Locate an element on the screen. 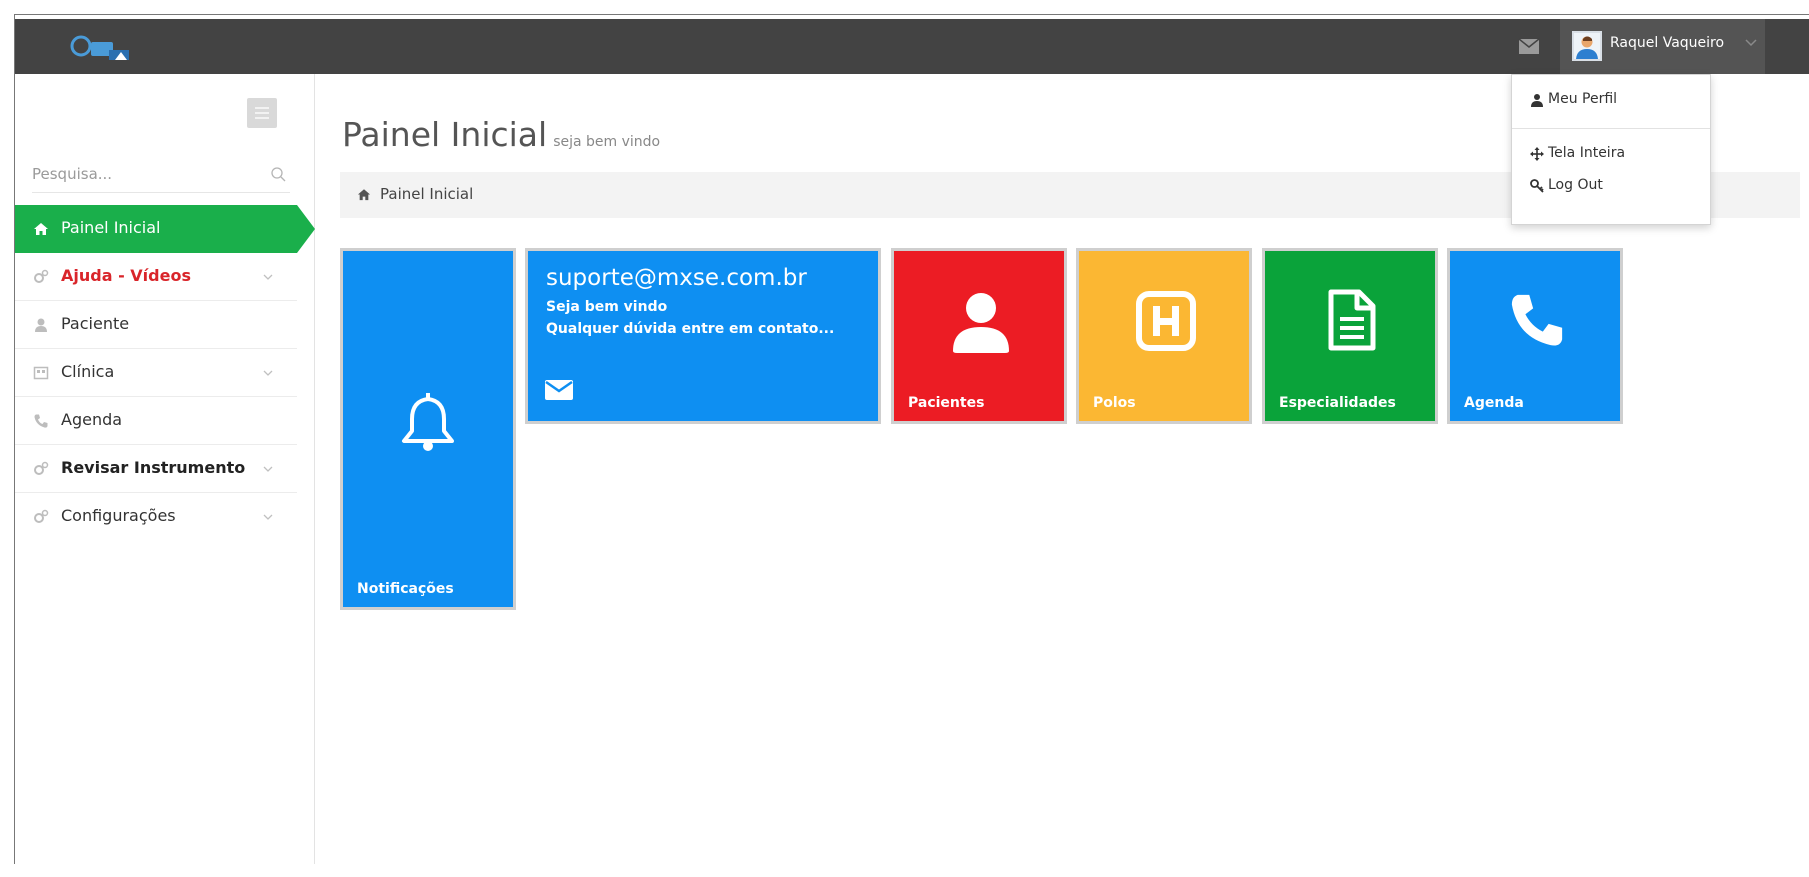  sidebar-item-label: Agenda is located at coordinates (92, 419).